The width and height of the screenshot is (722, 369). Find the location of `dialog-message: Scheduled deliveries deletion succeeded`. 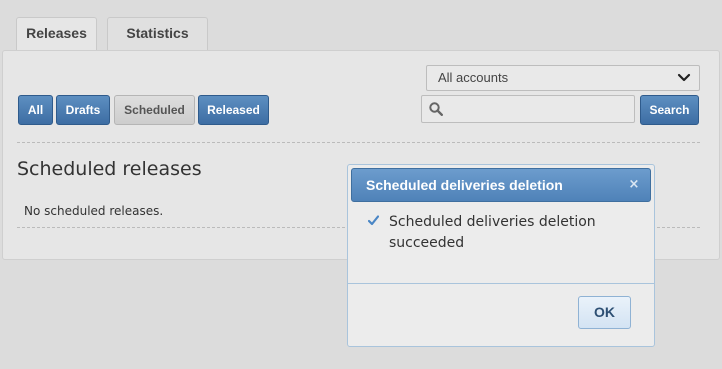

dialog-message: Scheduled deliveries deletion succeeded is located at coordinates (492, 232).